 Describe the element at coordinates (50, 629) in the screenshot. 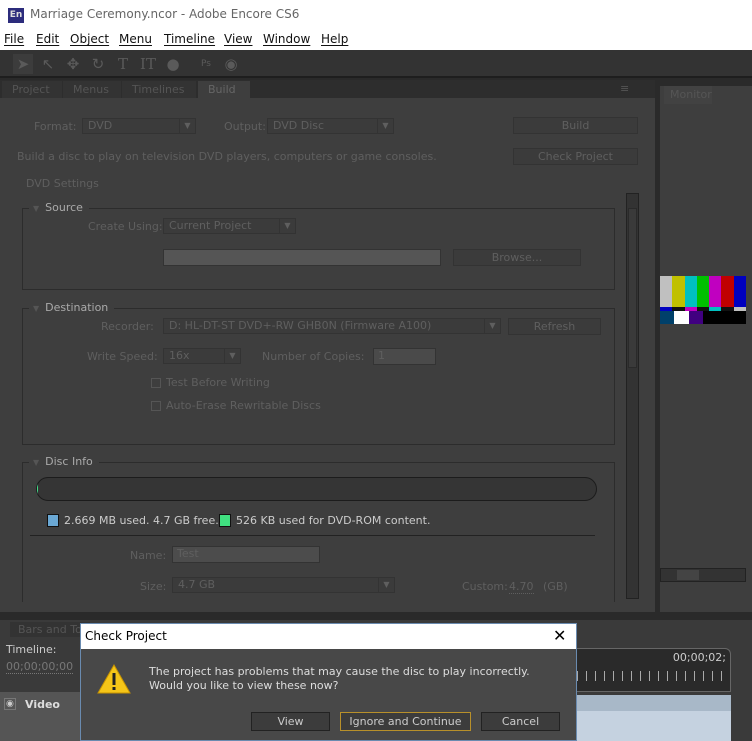

I see `tab-bars-and-tone: Bars and To` at that location.